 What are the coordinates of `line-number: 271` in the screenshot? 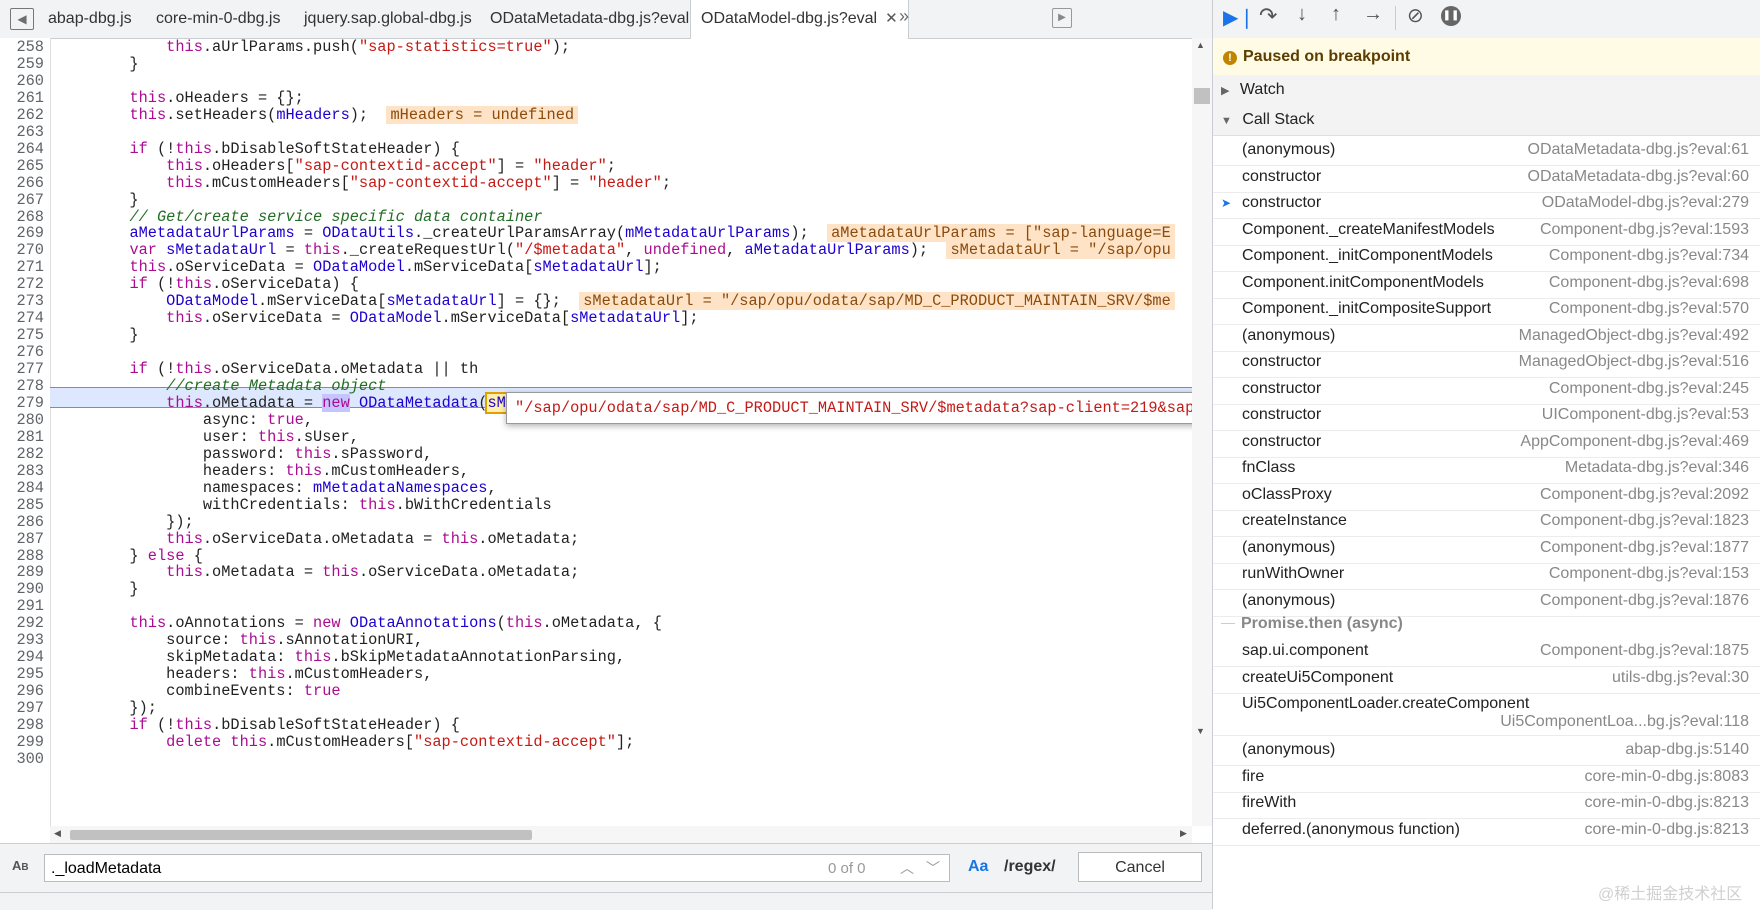 It's located at (22, 267).